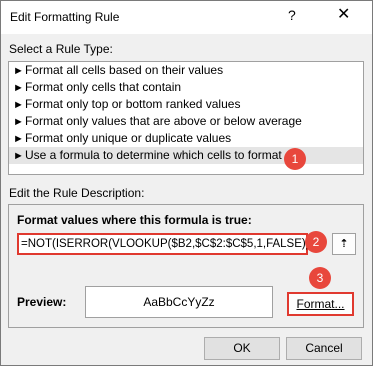  I want to click on rule-type-item: ►Format only top or bottom ranked values, so click(186, 104).